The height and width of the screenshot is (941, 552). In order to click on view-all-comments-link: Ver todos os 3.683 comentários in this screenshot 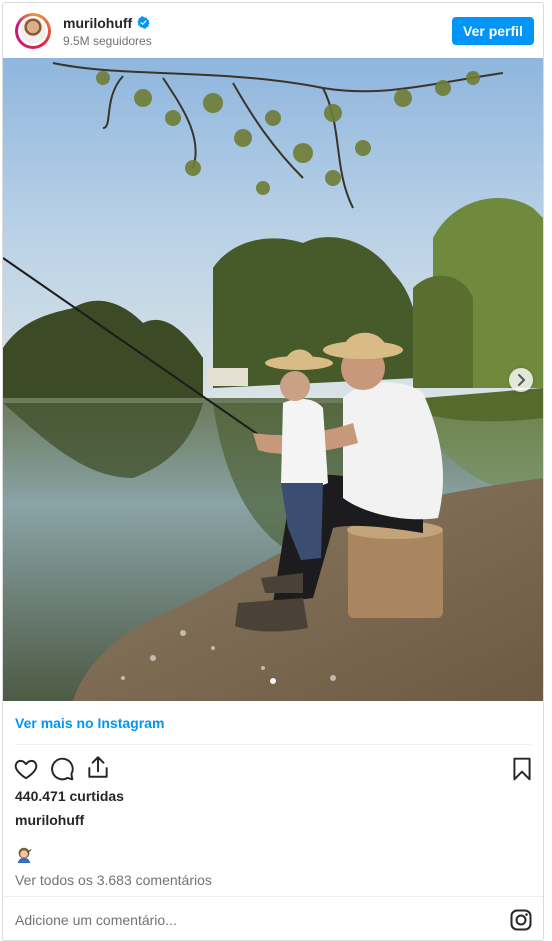, I will do `click(113, 880)`.